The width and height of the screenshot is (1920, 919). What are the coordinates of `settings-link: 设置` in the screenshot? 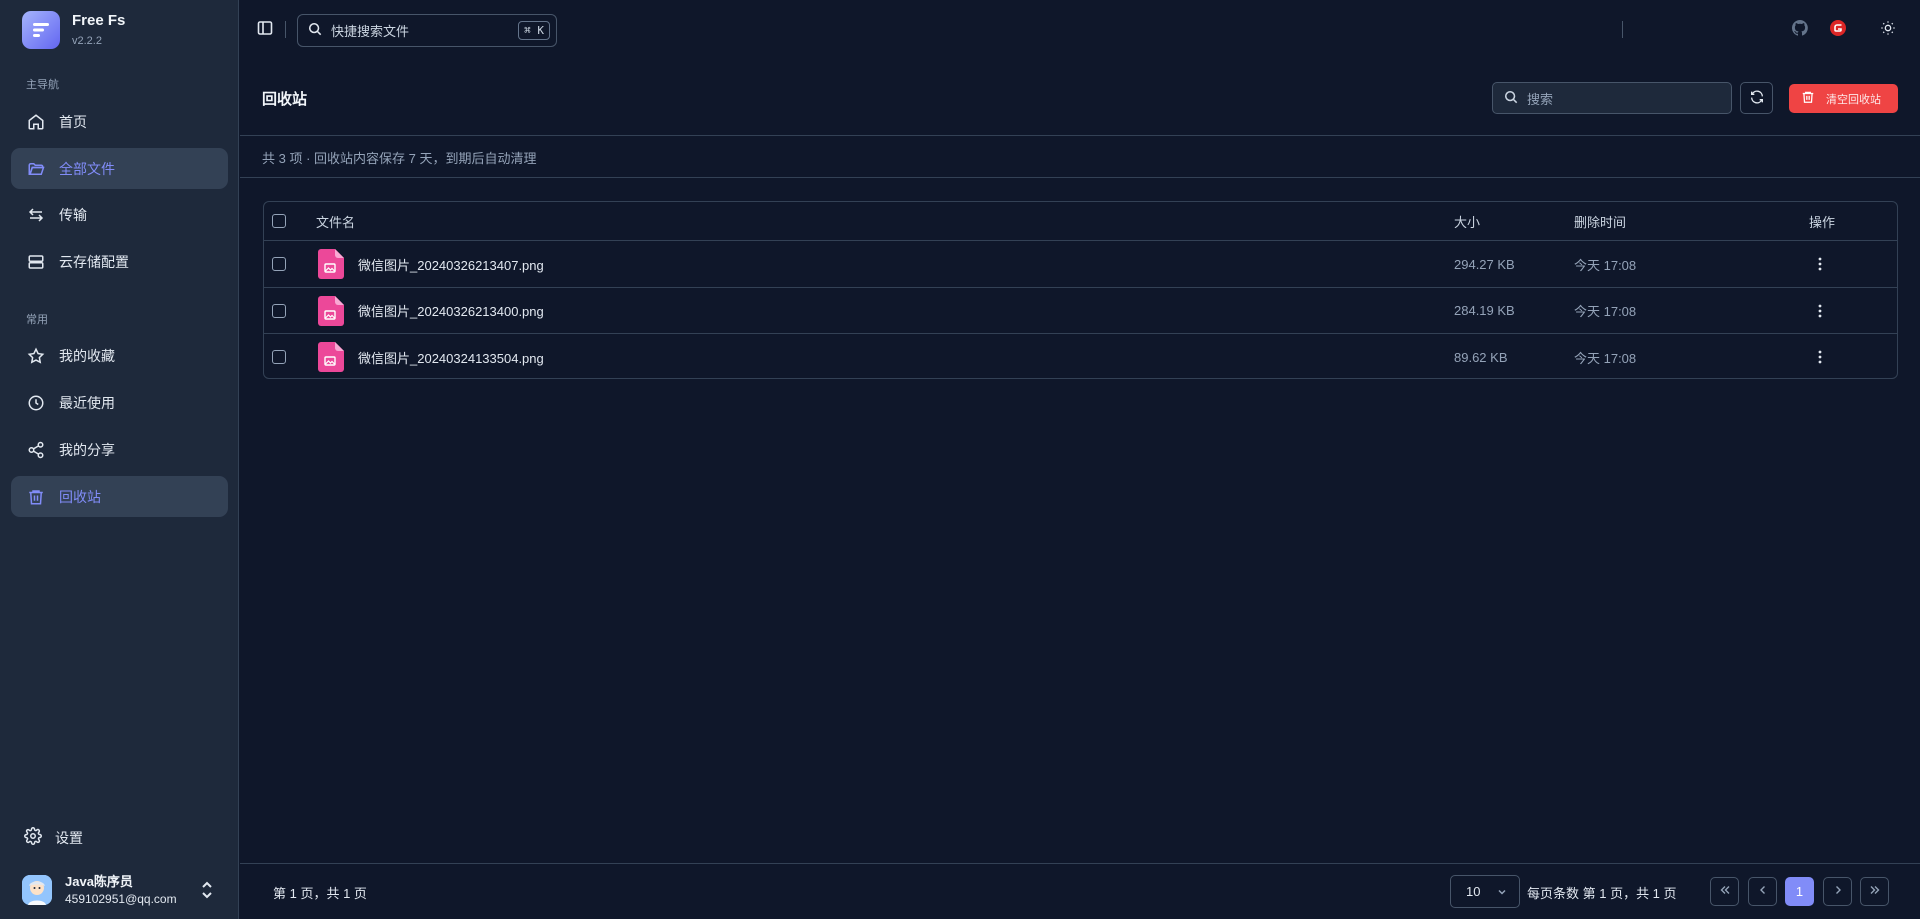 It's located at (53, 837).